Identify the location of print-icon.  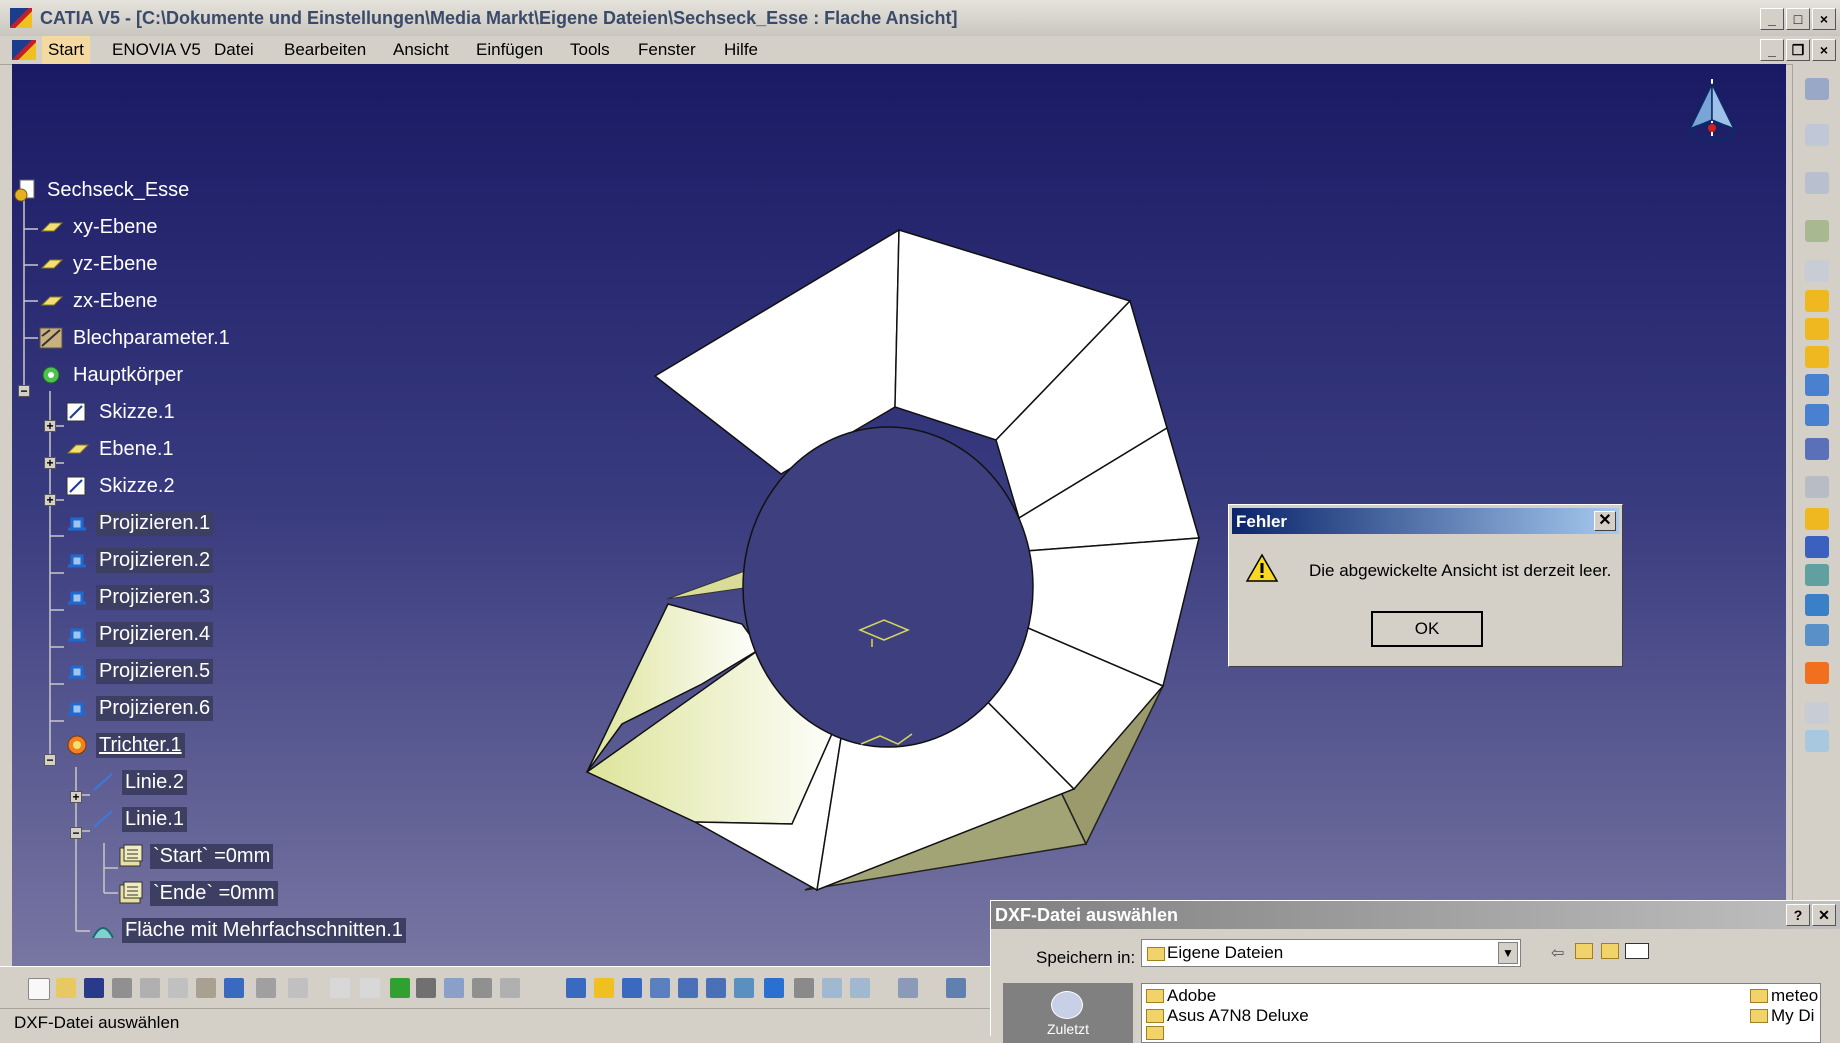
(122, 988).